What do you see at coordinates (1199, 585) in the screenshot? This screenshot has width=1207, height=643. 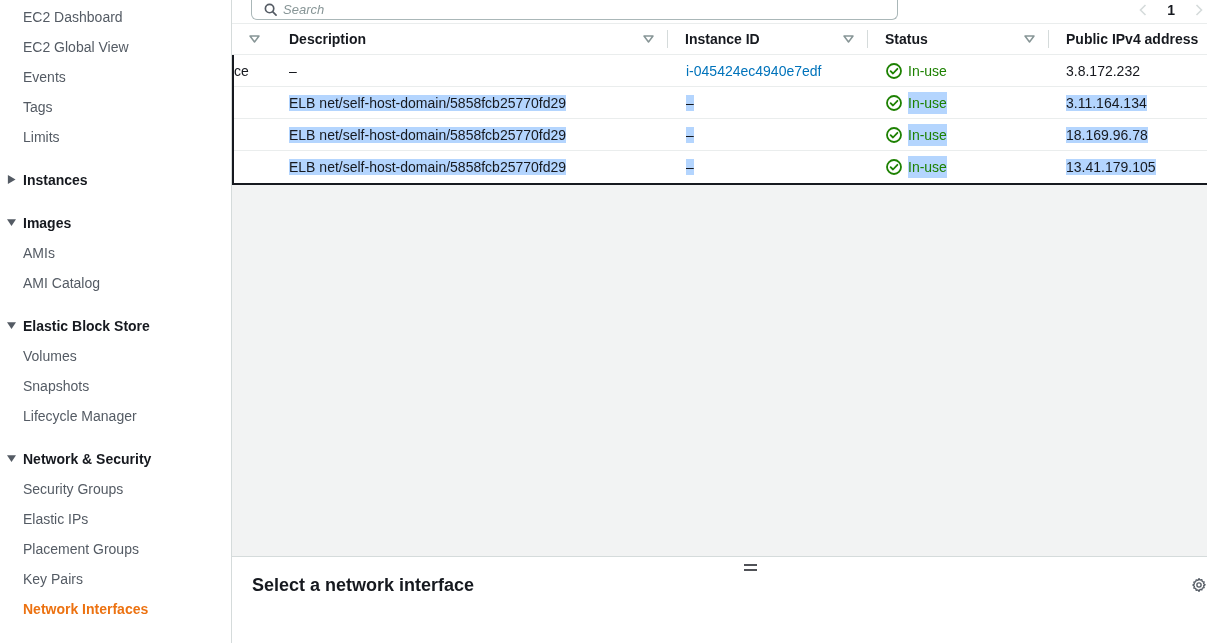 I see `settings-icon` at bounding box center [1199, 585].